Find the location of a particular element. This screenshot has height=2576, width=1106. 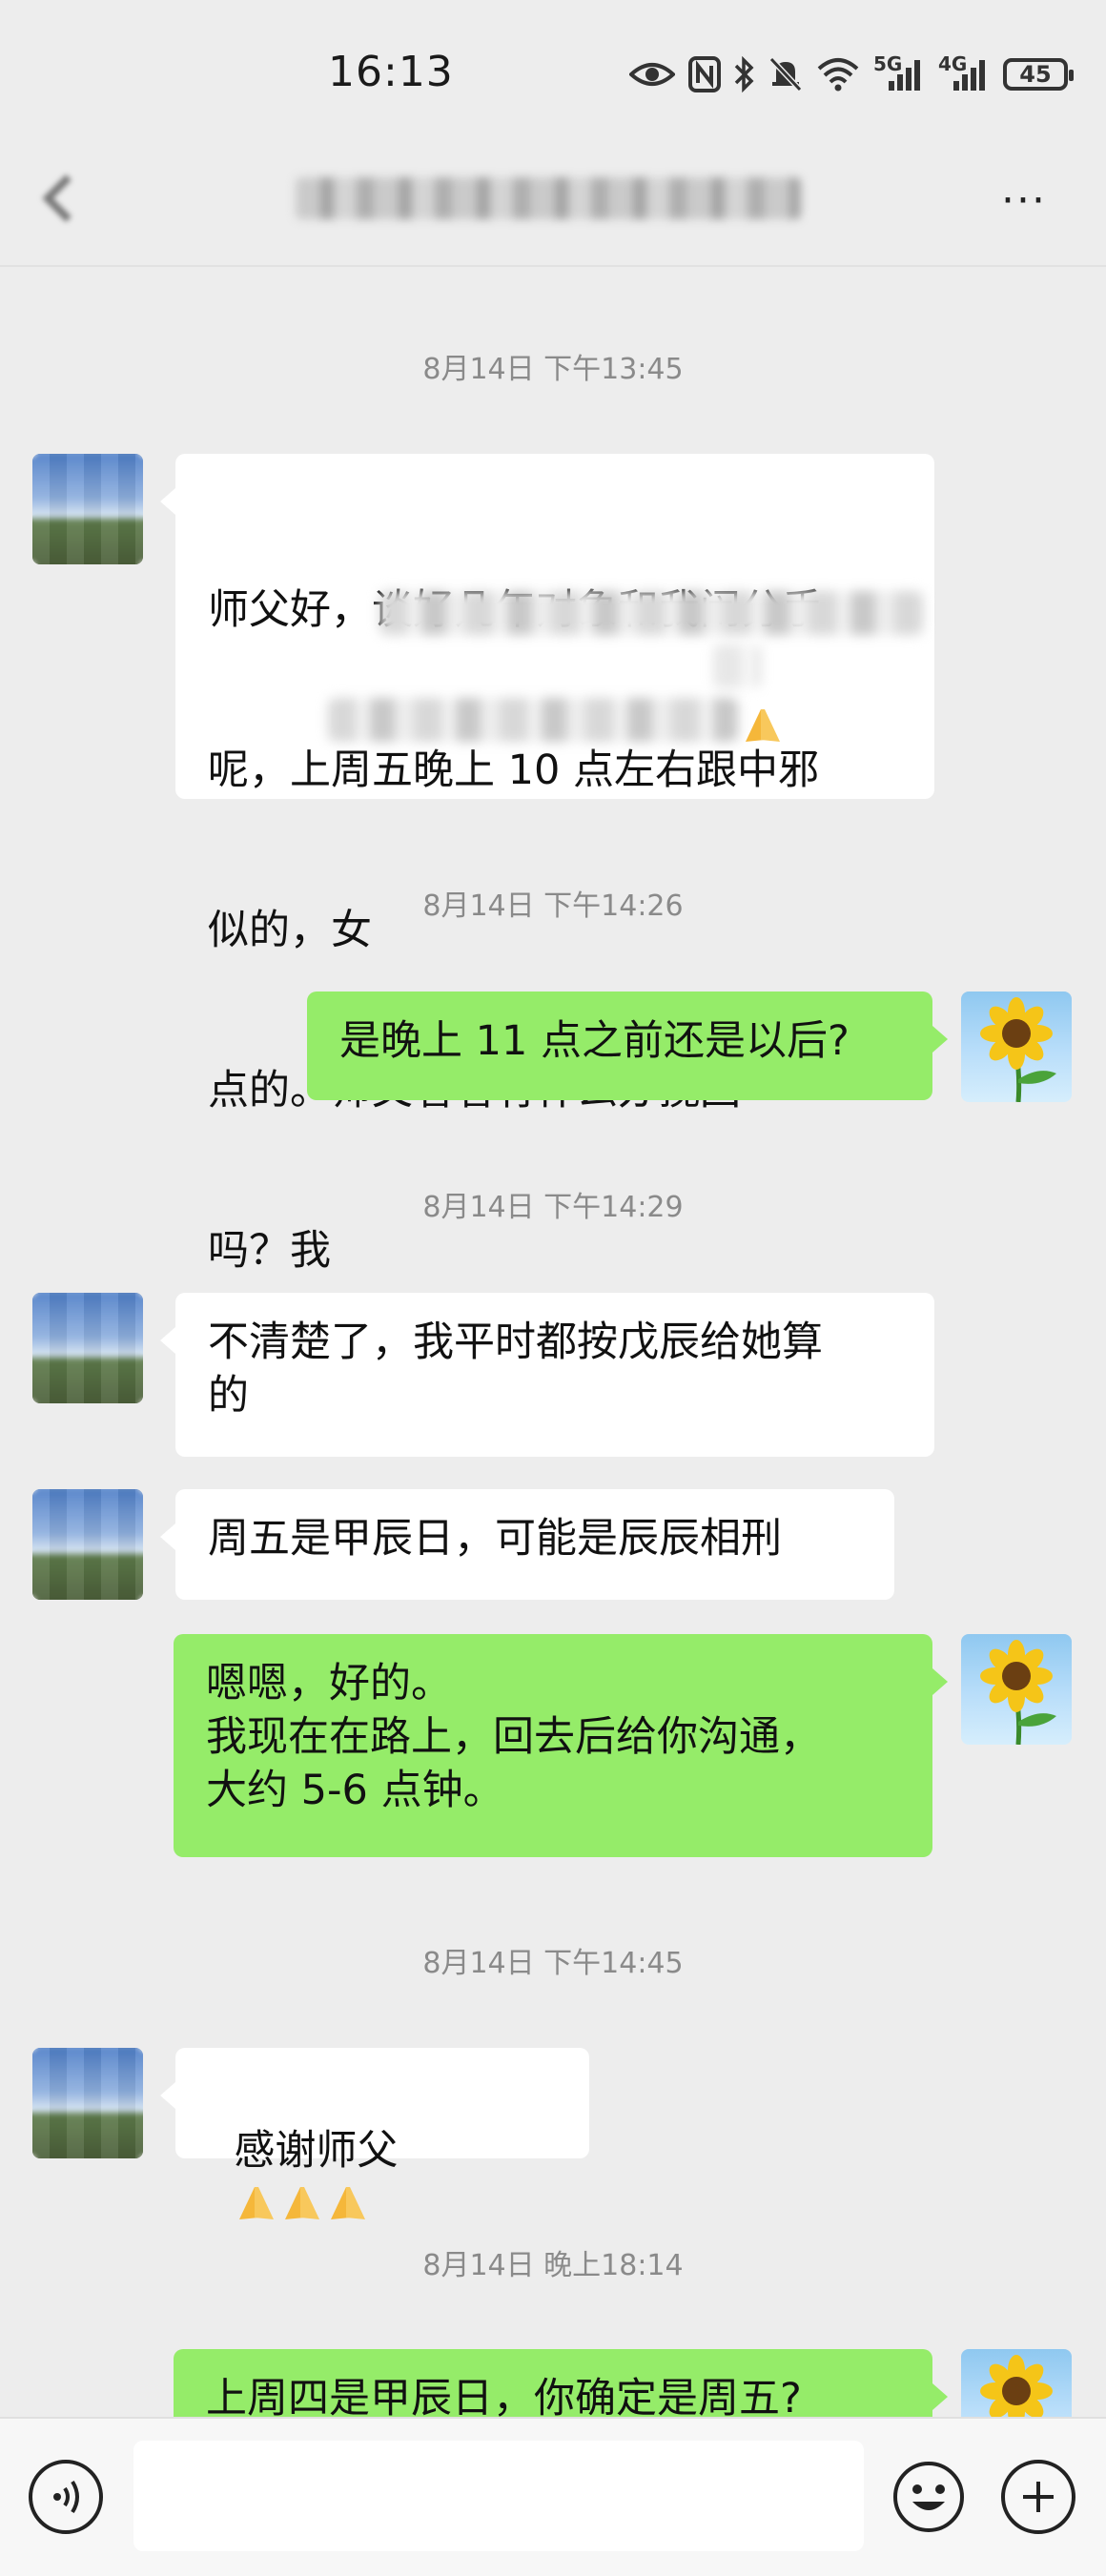

peer-message-bubble: 感谢师父 is located at coordinates (374, 2134).